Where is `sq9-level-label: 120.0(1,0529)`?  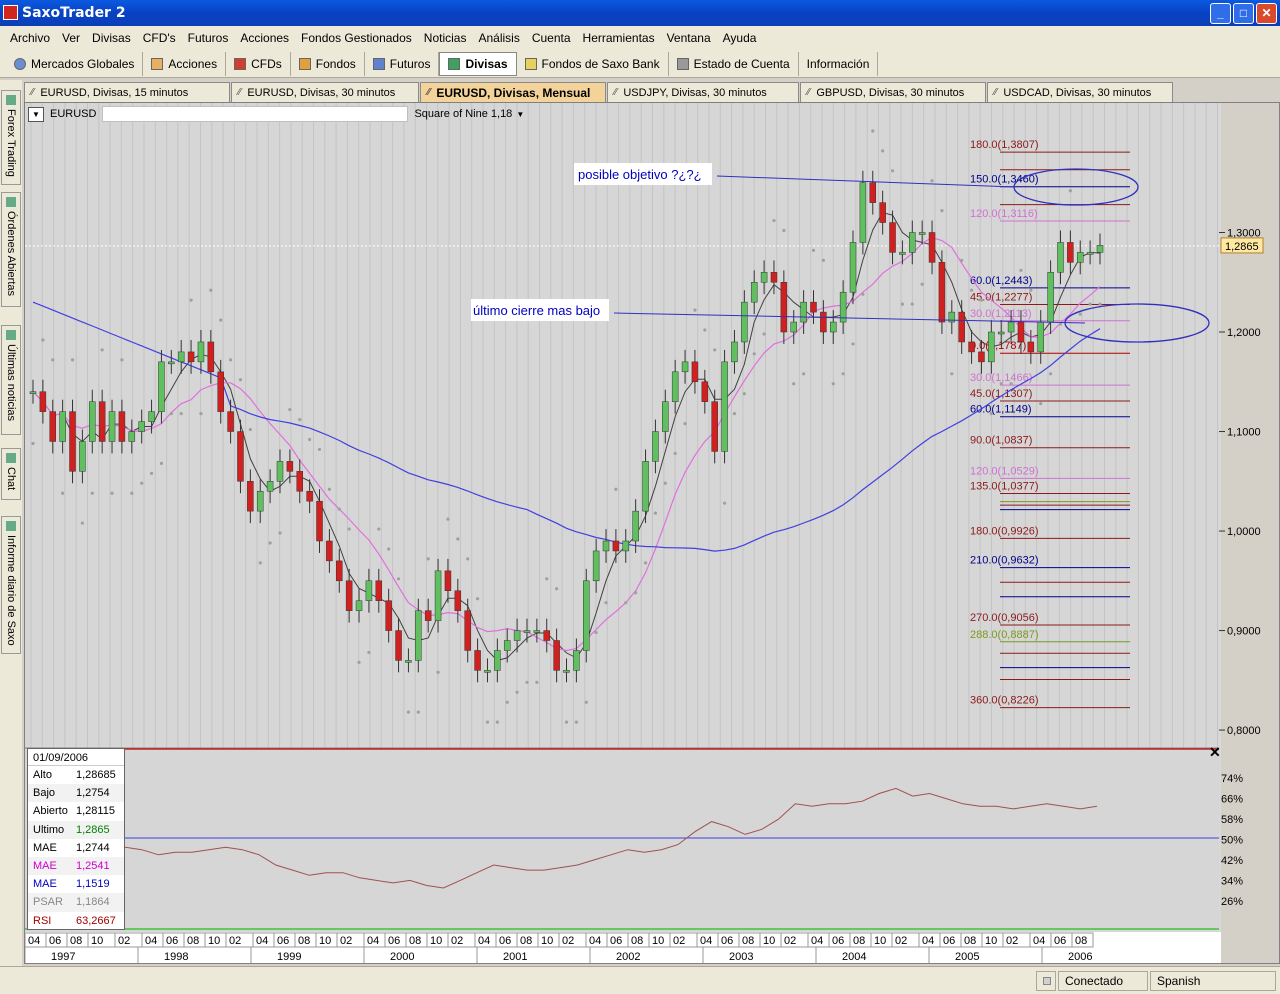
sq9-level-label: 120.0(1,0529) is located at coordinates (1004, 471).